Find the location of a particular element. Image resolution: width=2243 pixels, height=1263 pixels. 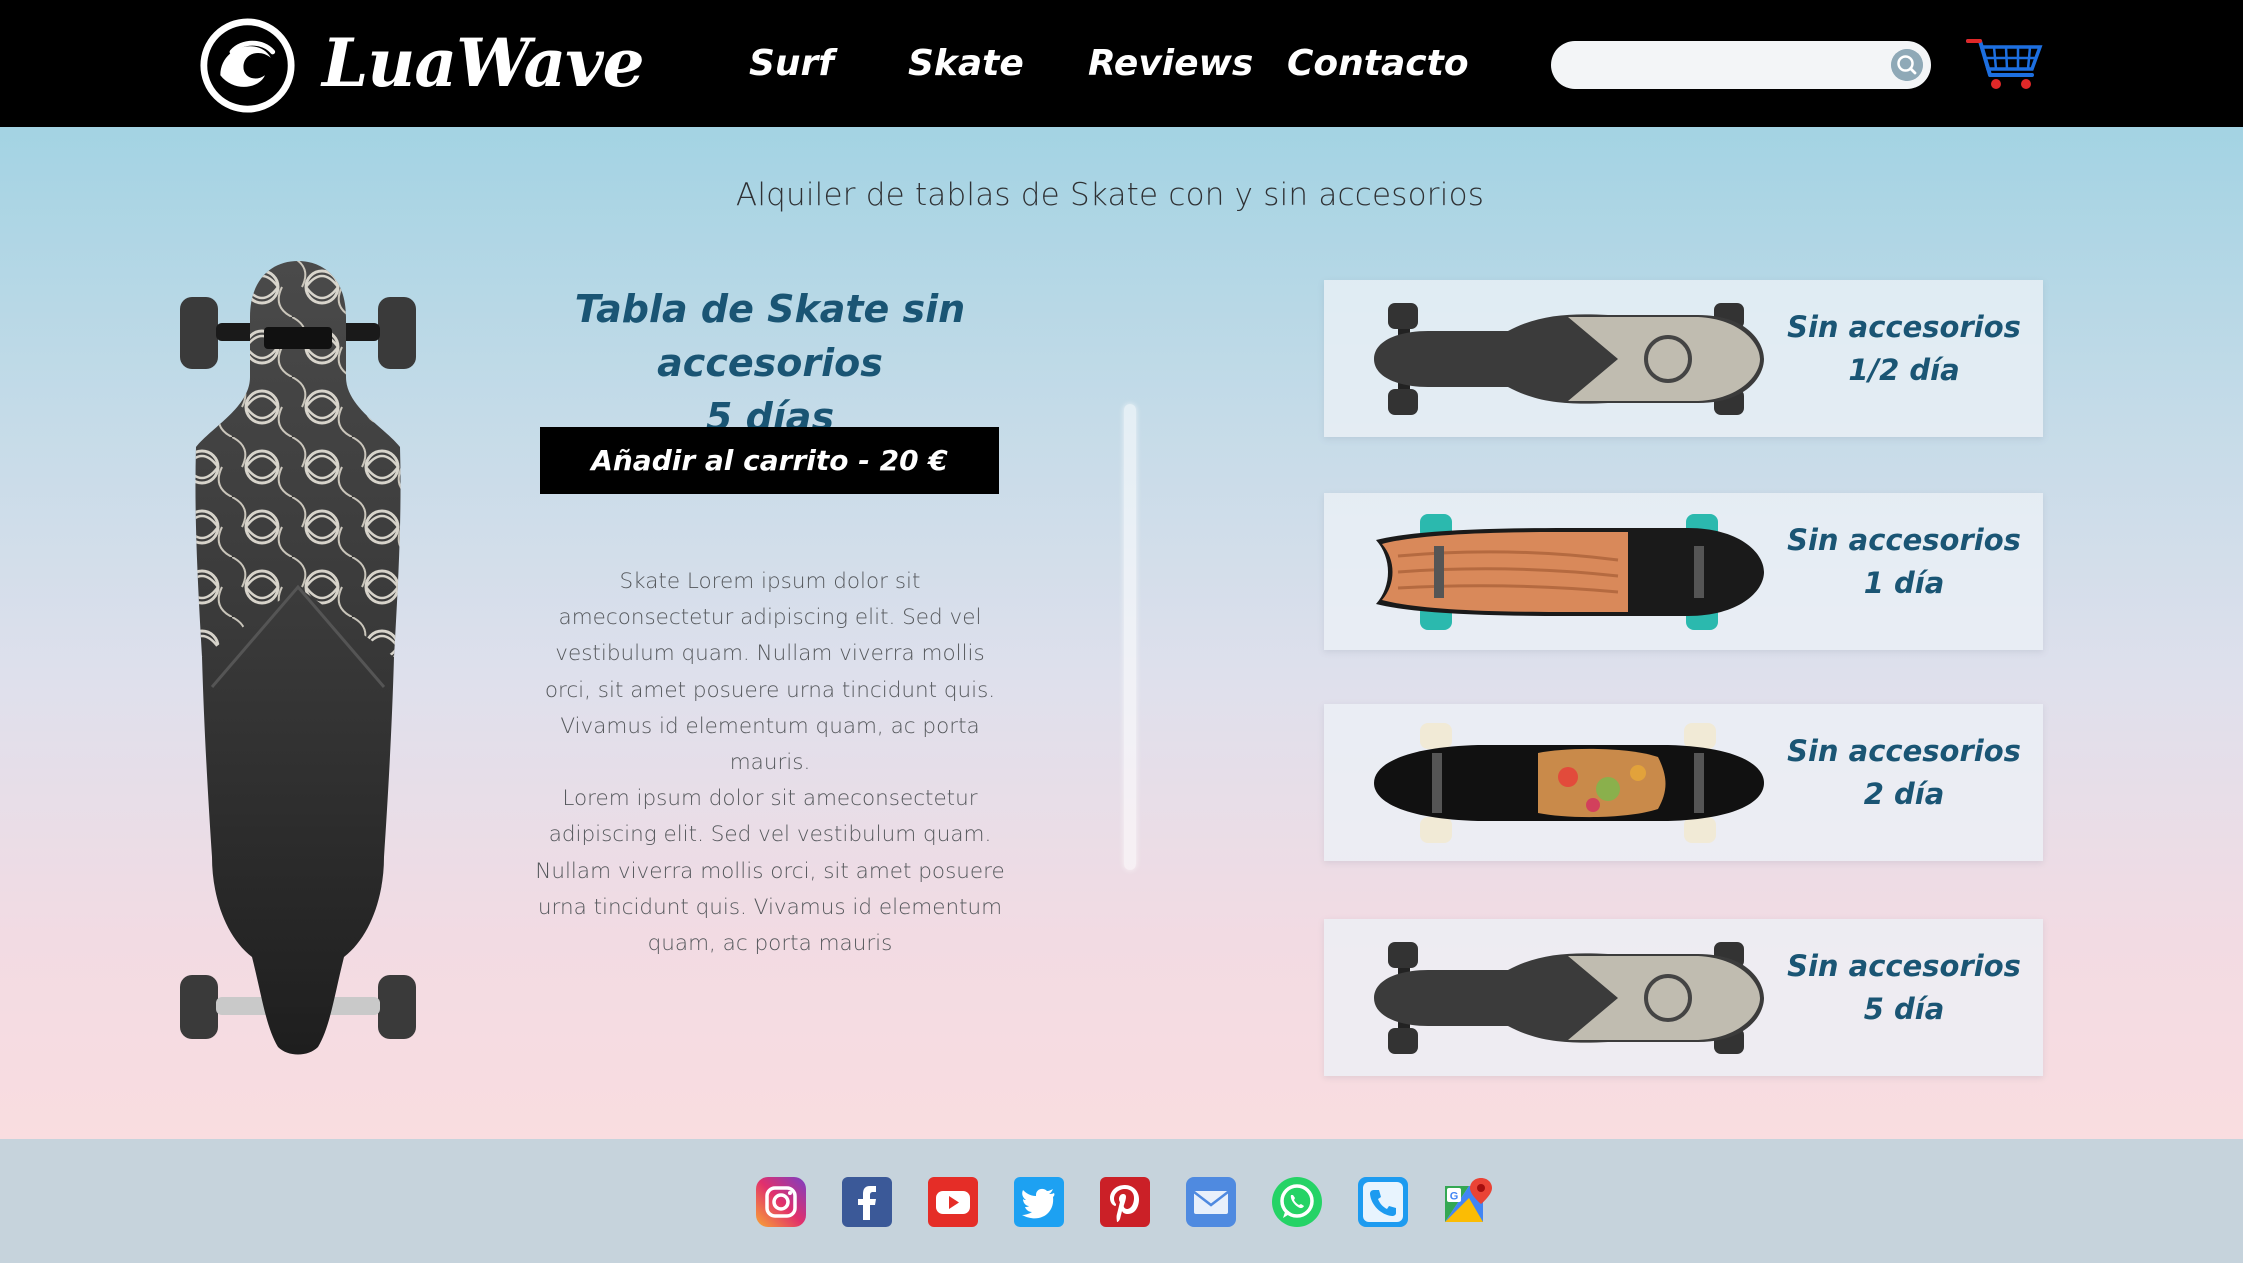

option-label: Sin accesorios 1/2 día is located at coordinates (1904, 349).